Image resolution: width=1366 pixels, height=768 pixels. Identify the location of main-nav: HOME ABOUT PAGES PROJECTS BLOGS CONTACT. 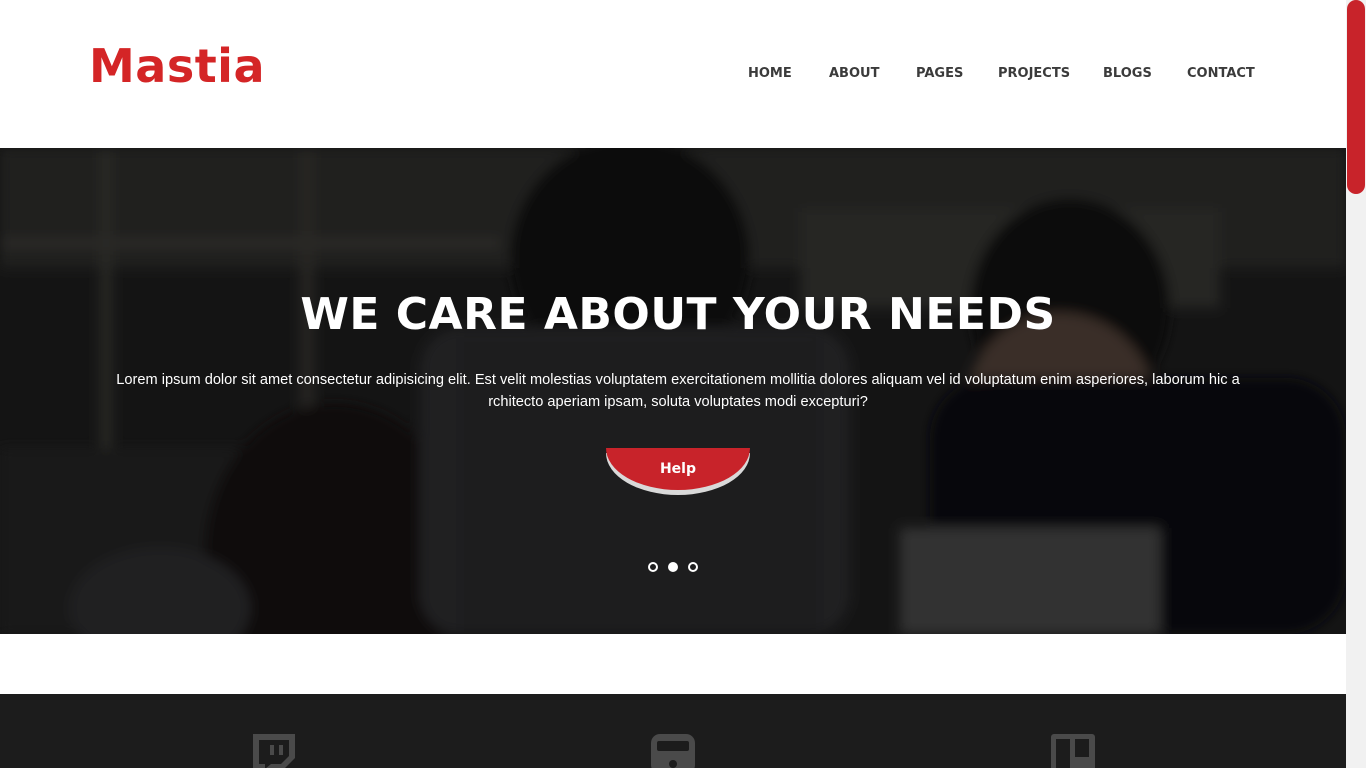
(673, 74).